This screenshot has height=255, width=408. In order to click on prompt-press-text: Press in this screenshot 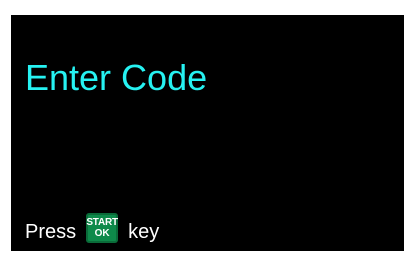, I will do `click(51, 232)`.